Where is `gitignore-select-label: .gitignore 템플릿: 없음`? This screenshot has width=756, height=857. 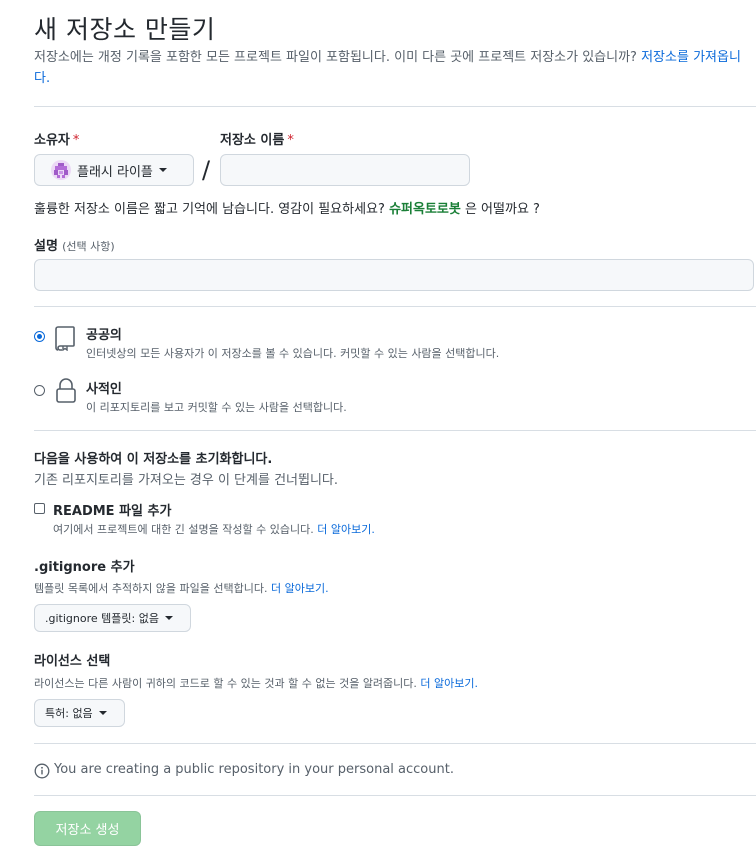 gitignore-select-label: .gitignore 템플릿: 없음 is located at coordinates (102, 618).